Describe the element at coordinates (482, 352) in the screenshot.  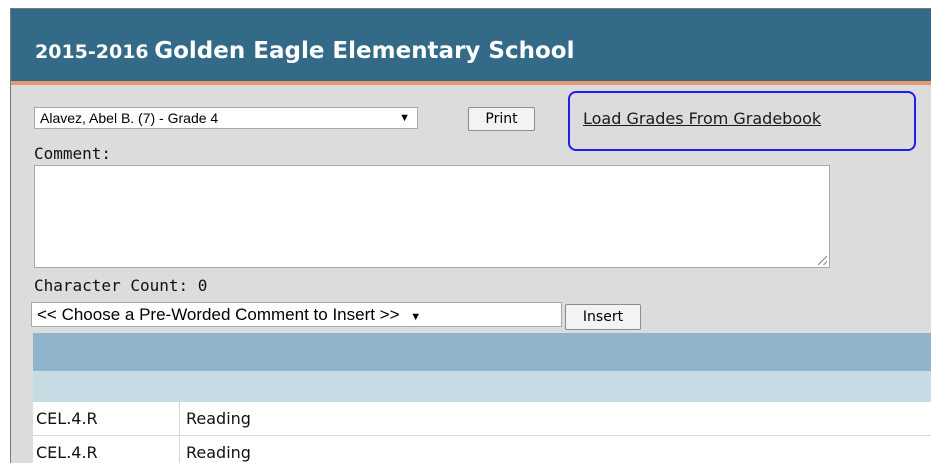
I see `table-header-row` at that location.